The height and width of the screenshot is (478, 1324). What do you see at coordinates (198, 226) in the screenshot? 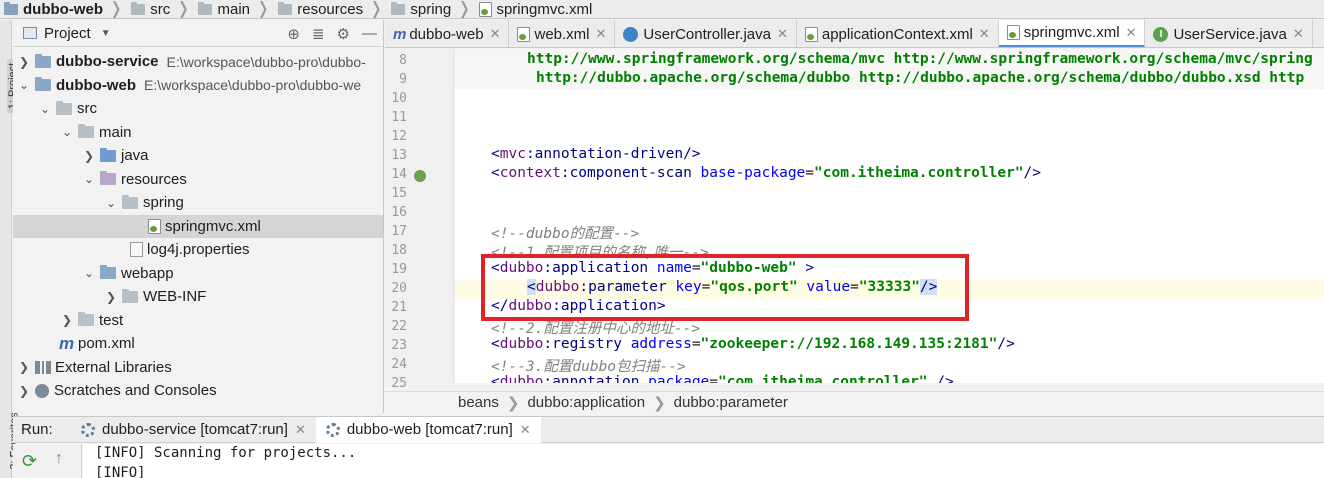
I see `tree-item-springmvc-xml: springmvc.xml` at bounding box center [198, 226].